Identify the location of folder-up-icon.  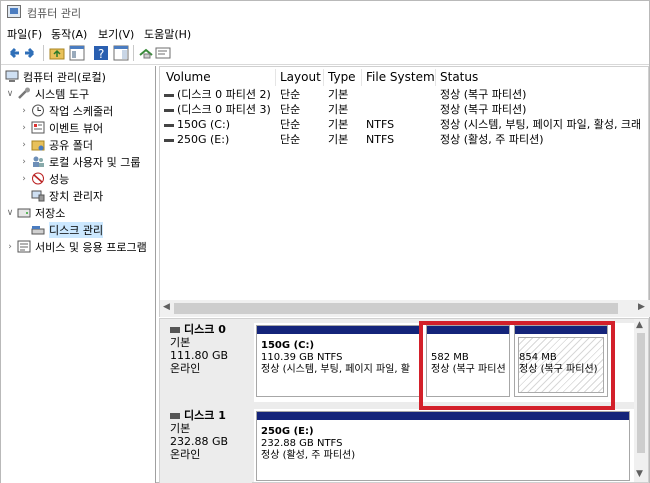
(57, 53).